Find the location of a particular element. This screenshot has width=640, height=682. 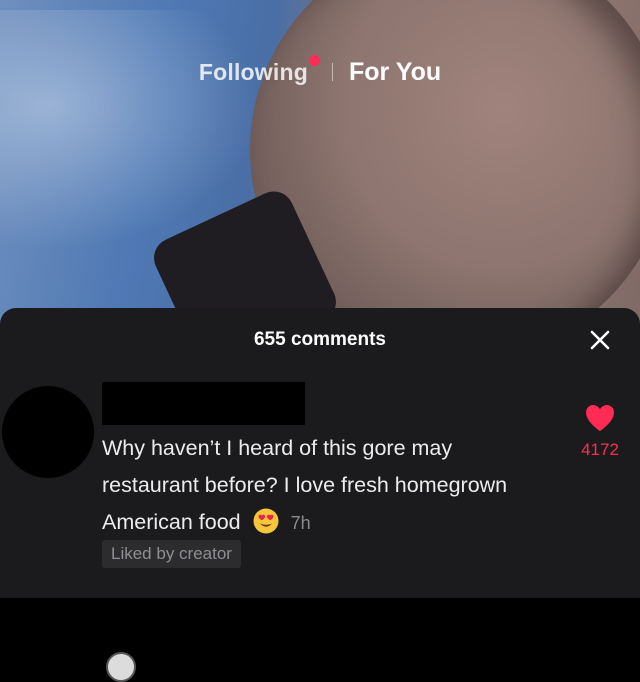

next-comment-avatar is located at coordinates (121, 667).